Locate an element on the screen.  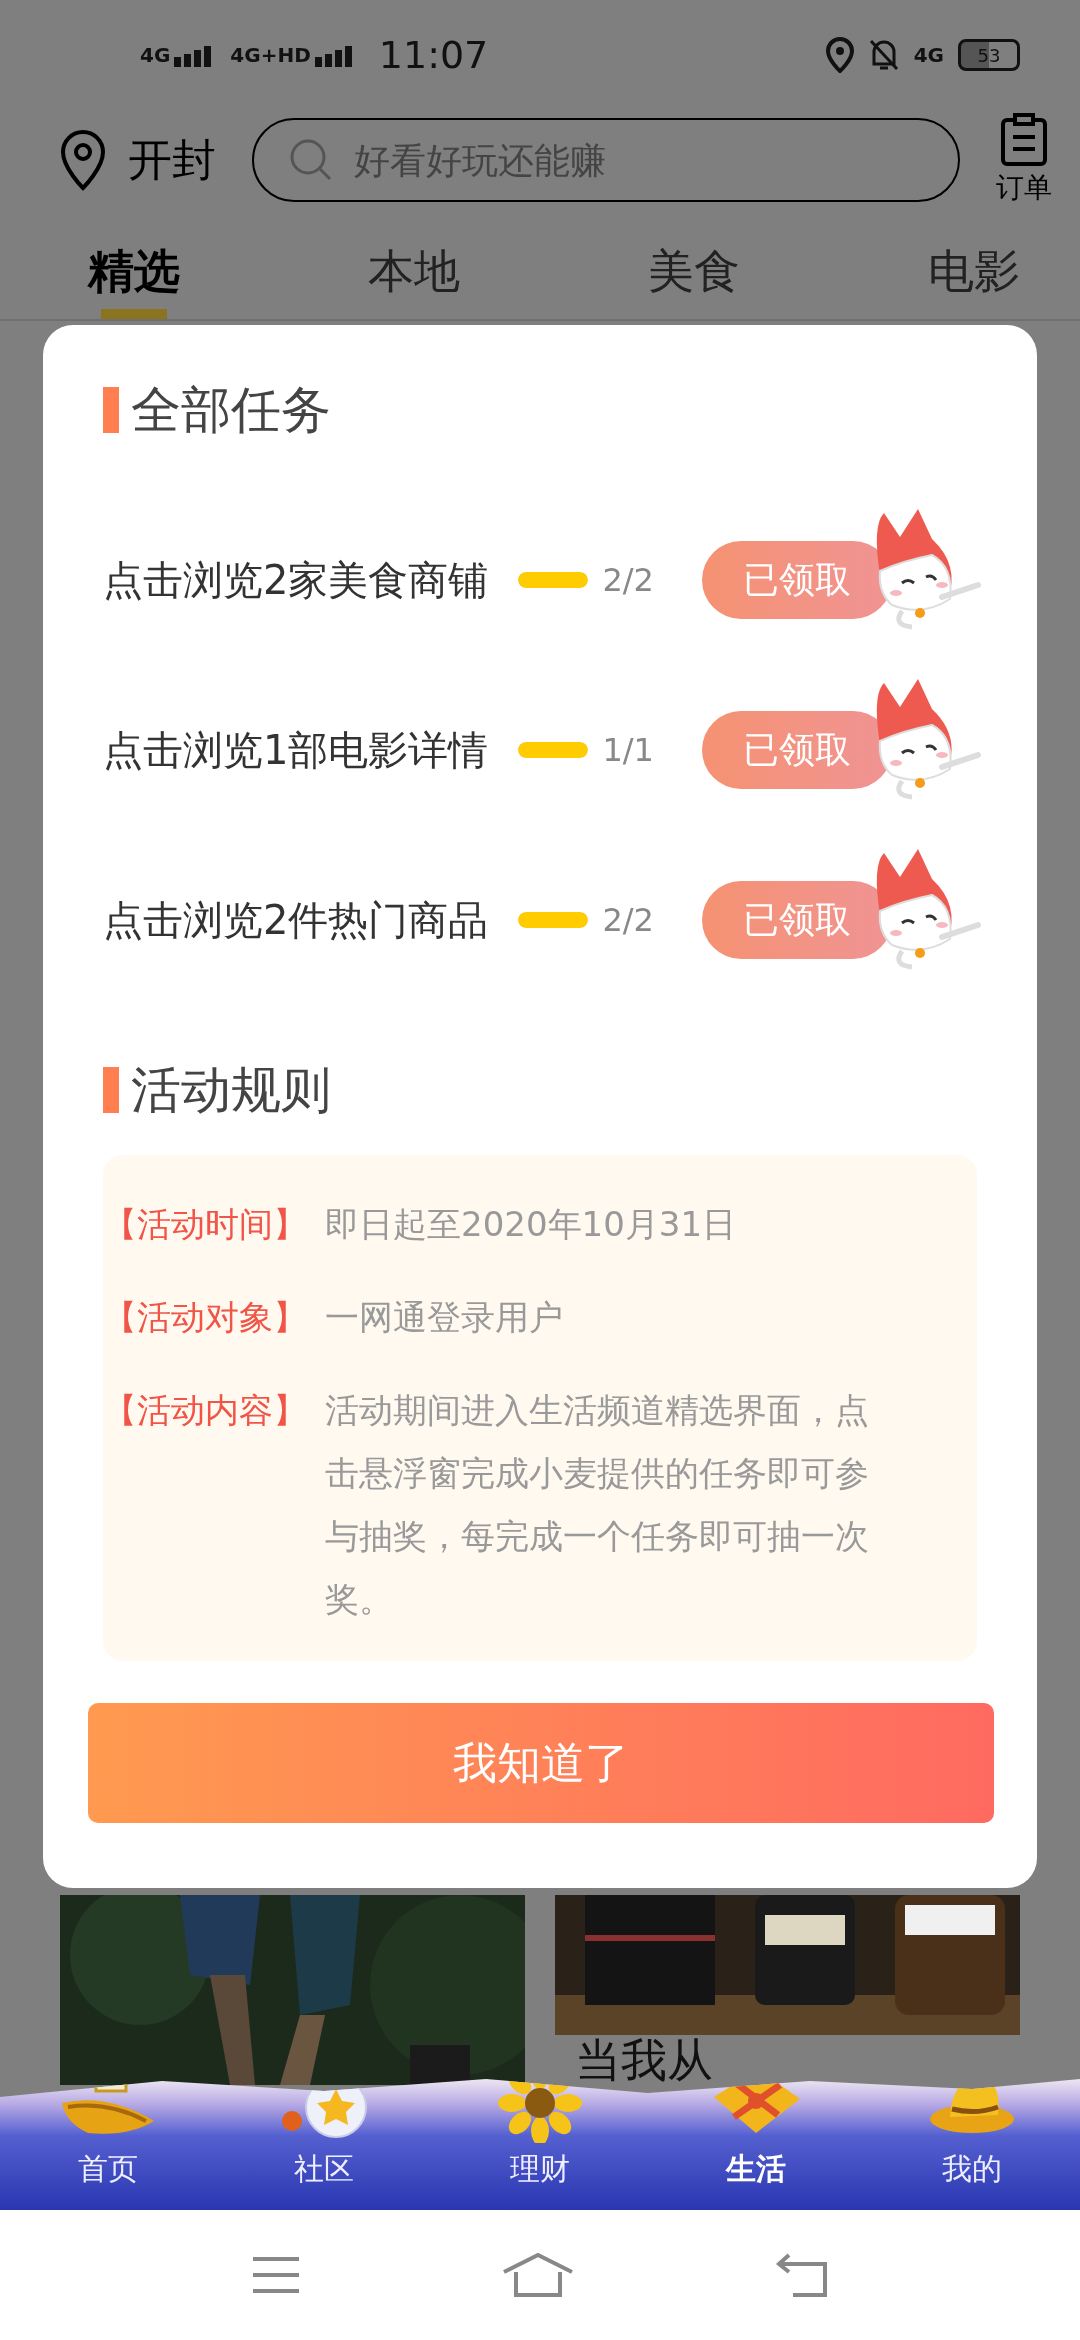
search-field: 好看好玩还能赚 is located at coordinates (606, 160).